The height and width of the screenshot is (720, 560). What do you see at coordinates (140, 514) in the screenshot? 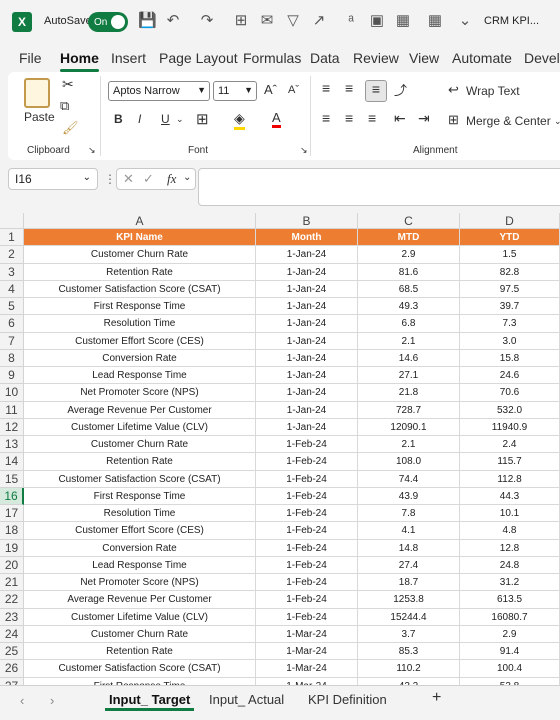
I see `kpi-name-cell: Resolution Time` at bounding box center [140, 514].